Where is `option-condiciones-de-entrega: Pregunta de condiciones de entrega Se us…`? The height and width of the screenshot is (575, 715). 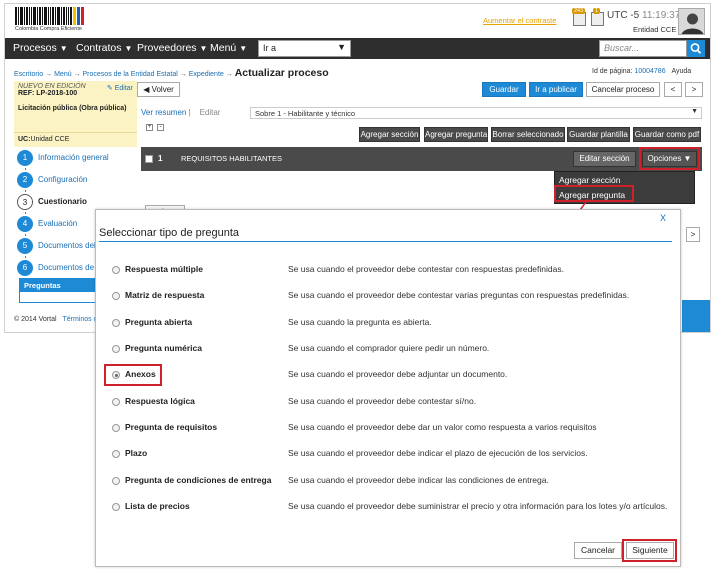 option-condiciones-de-entrega: Pregunta de condiciones de entrega Se us… is located at coordinates (389, 482).